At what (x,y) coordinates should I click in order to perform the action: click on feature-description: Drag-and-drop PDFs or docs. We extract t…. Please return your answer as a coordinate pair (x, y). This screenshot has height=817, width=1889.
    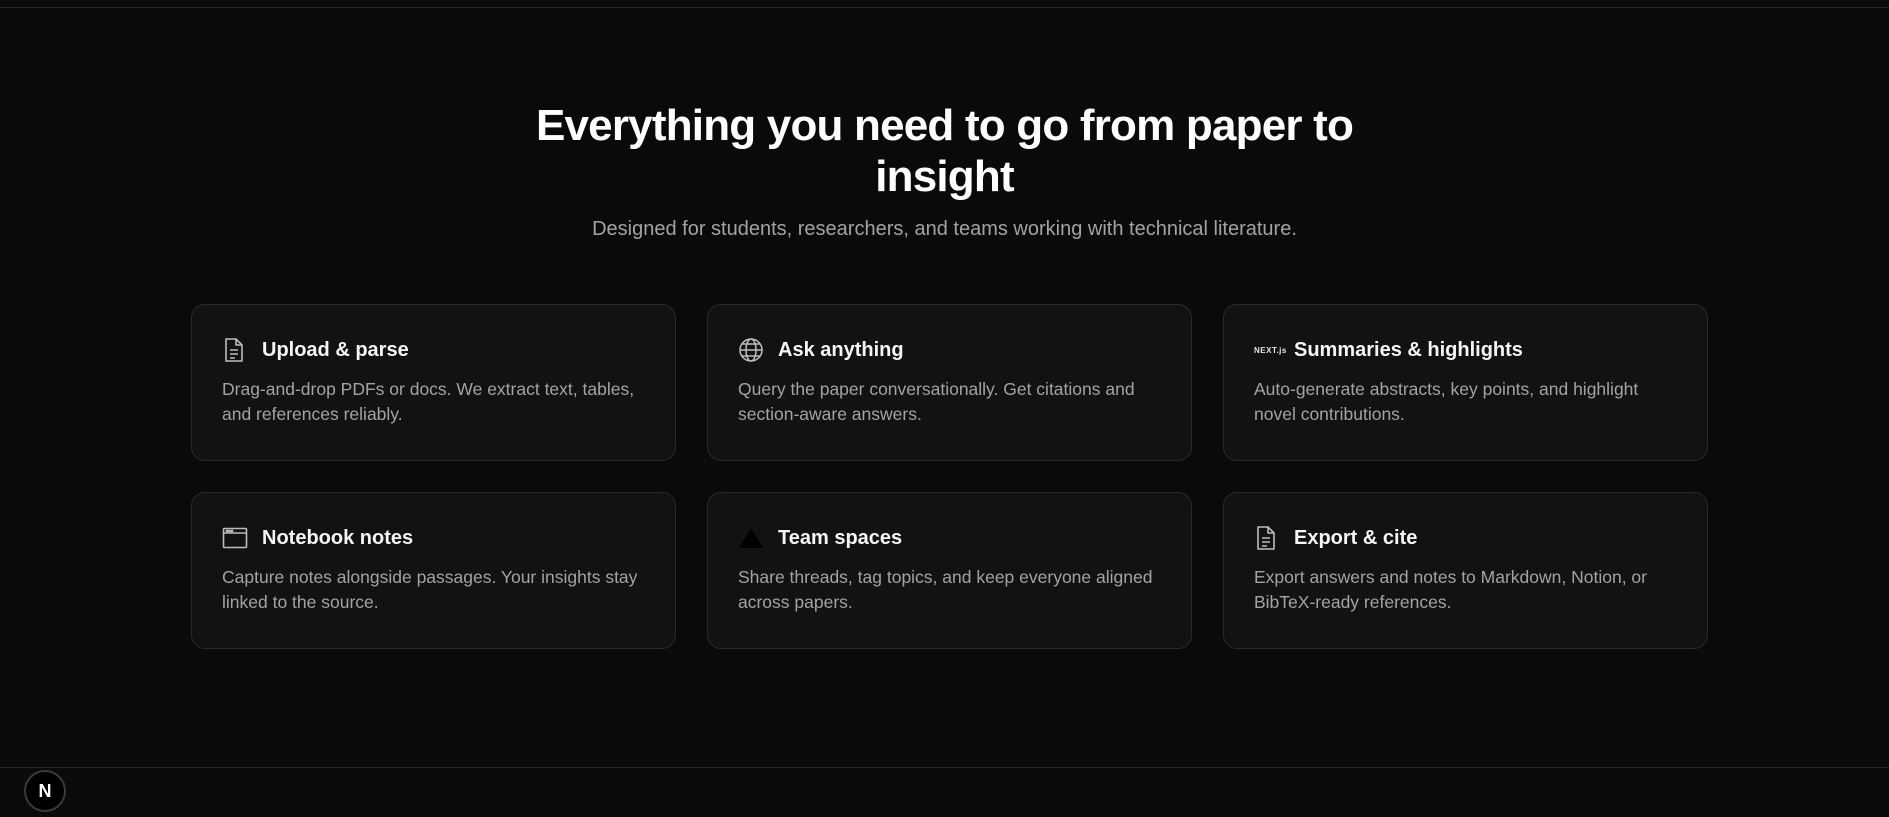
    Looking at the image, I should click on (428, 401).